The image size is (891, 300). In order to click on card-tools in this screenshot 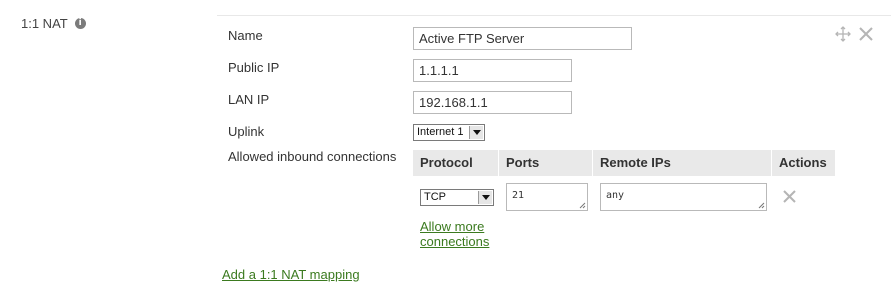, I will do `click(854, 34)`.